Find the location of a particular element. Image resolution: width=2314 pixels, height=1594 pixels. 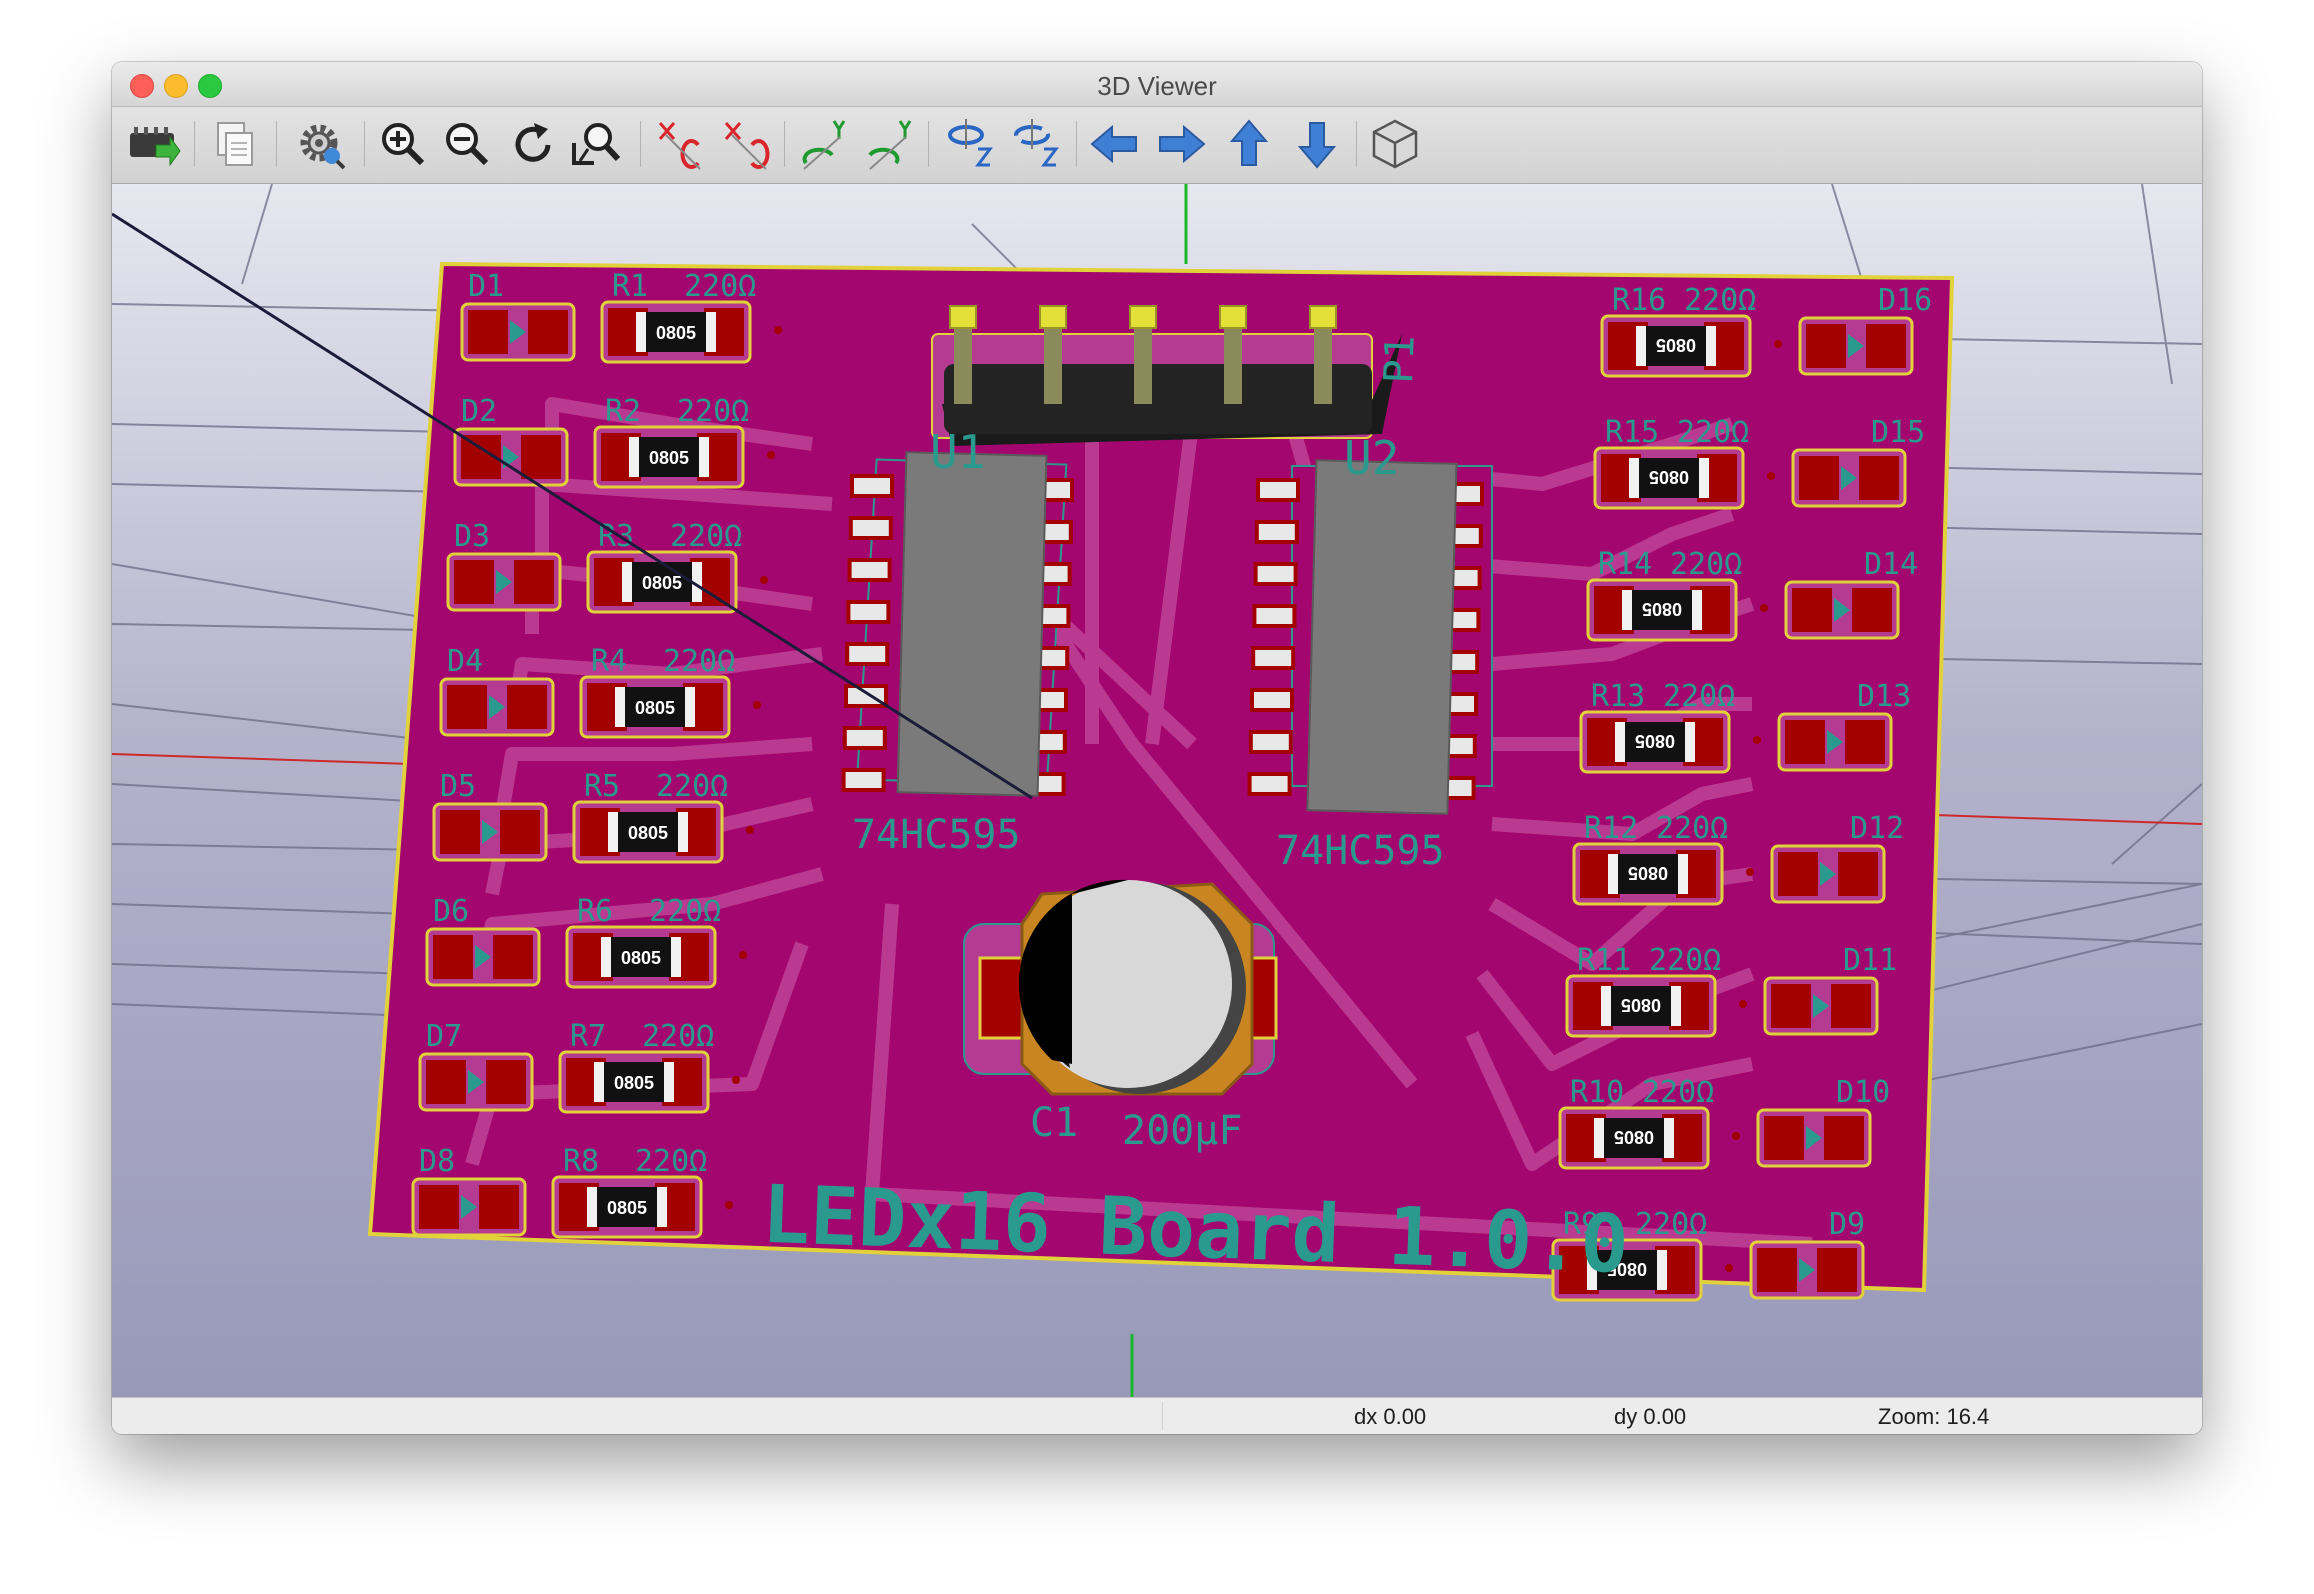

rotate-y-ccw-icon is located at coordinates (891, 144).